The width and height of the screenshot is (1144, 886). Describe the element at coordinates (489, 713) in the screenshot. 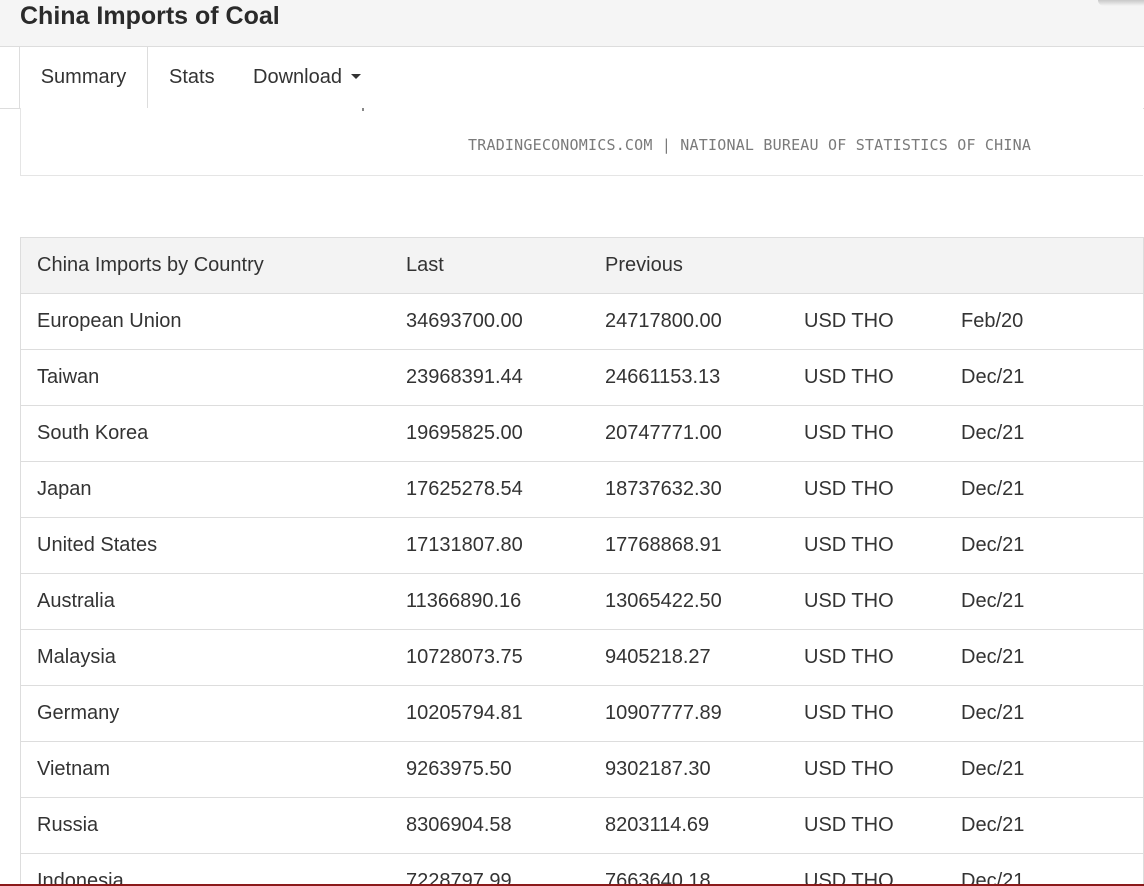

I see `cell-last: 10205794.81` at that location.